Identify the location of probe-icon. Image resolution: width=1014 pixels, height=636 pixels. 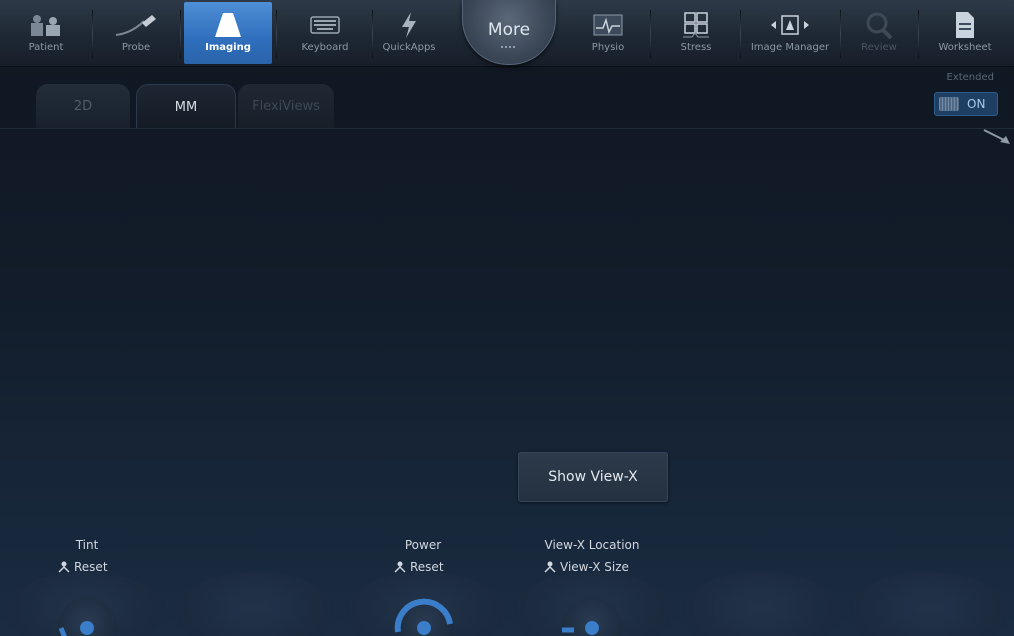
(136, 25).